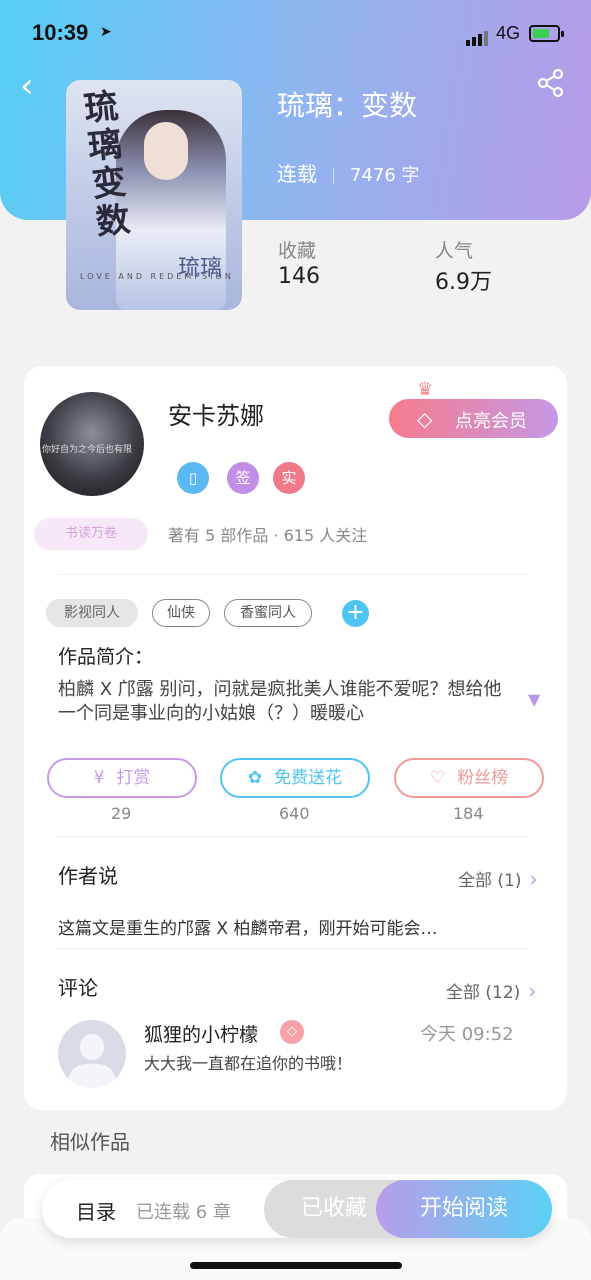 Image resolution: width=591 pixels, height=1280 pixels. I want to click on back-arrow-icon: ‹, so click(27, 86).